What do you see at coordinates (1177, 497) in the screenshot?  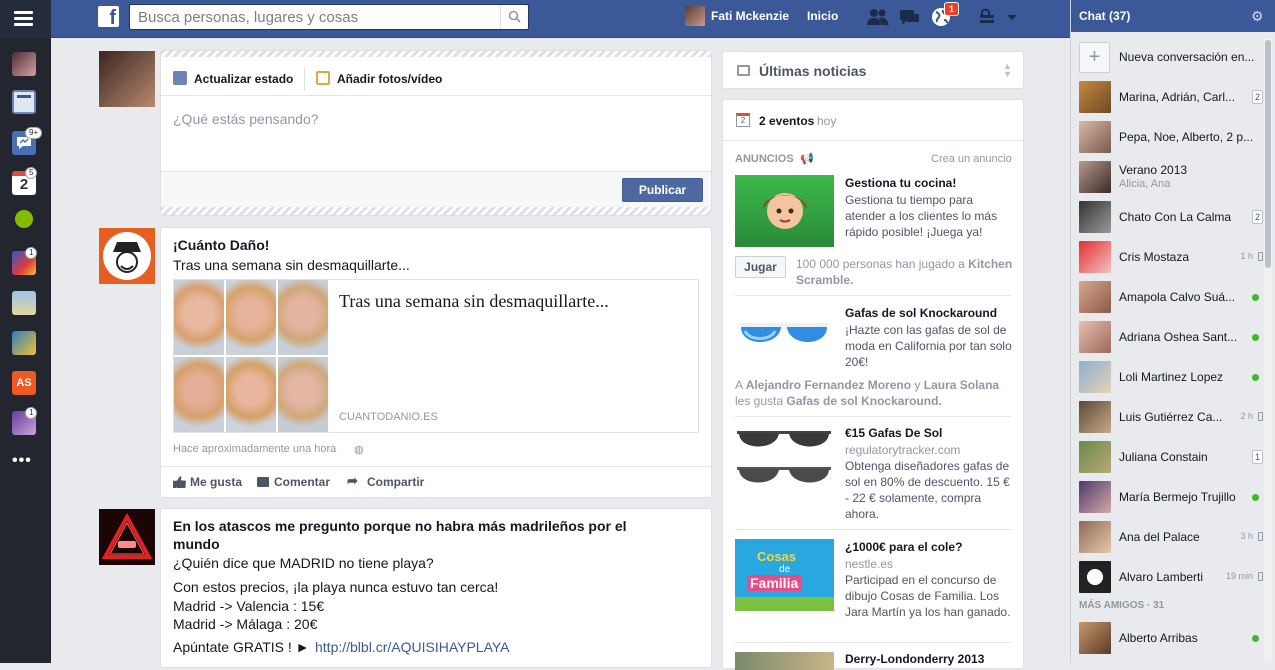 I see `chat-name: María Bermejo Trujillo` at bounding box center [1177, 497].